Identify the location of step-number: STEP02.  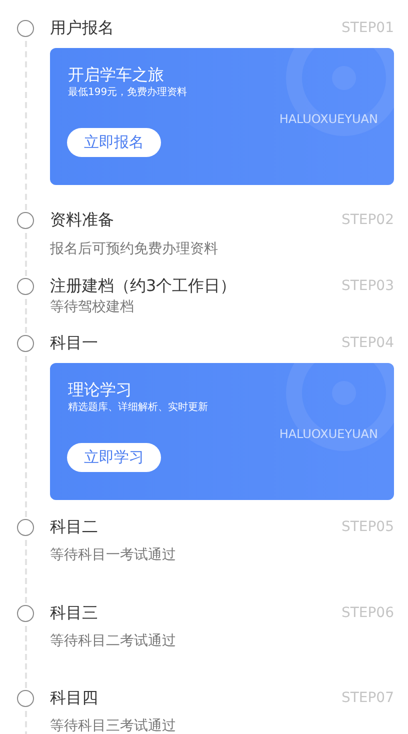
(367, 220).